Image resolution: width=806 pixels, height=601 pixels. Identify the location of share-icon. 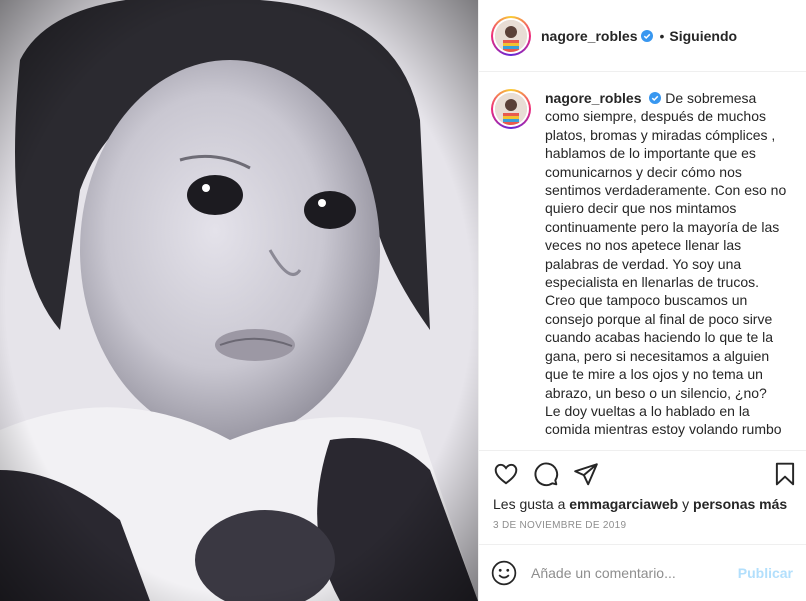
(586, 474).